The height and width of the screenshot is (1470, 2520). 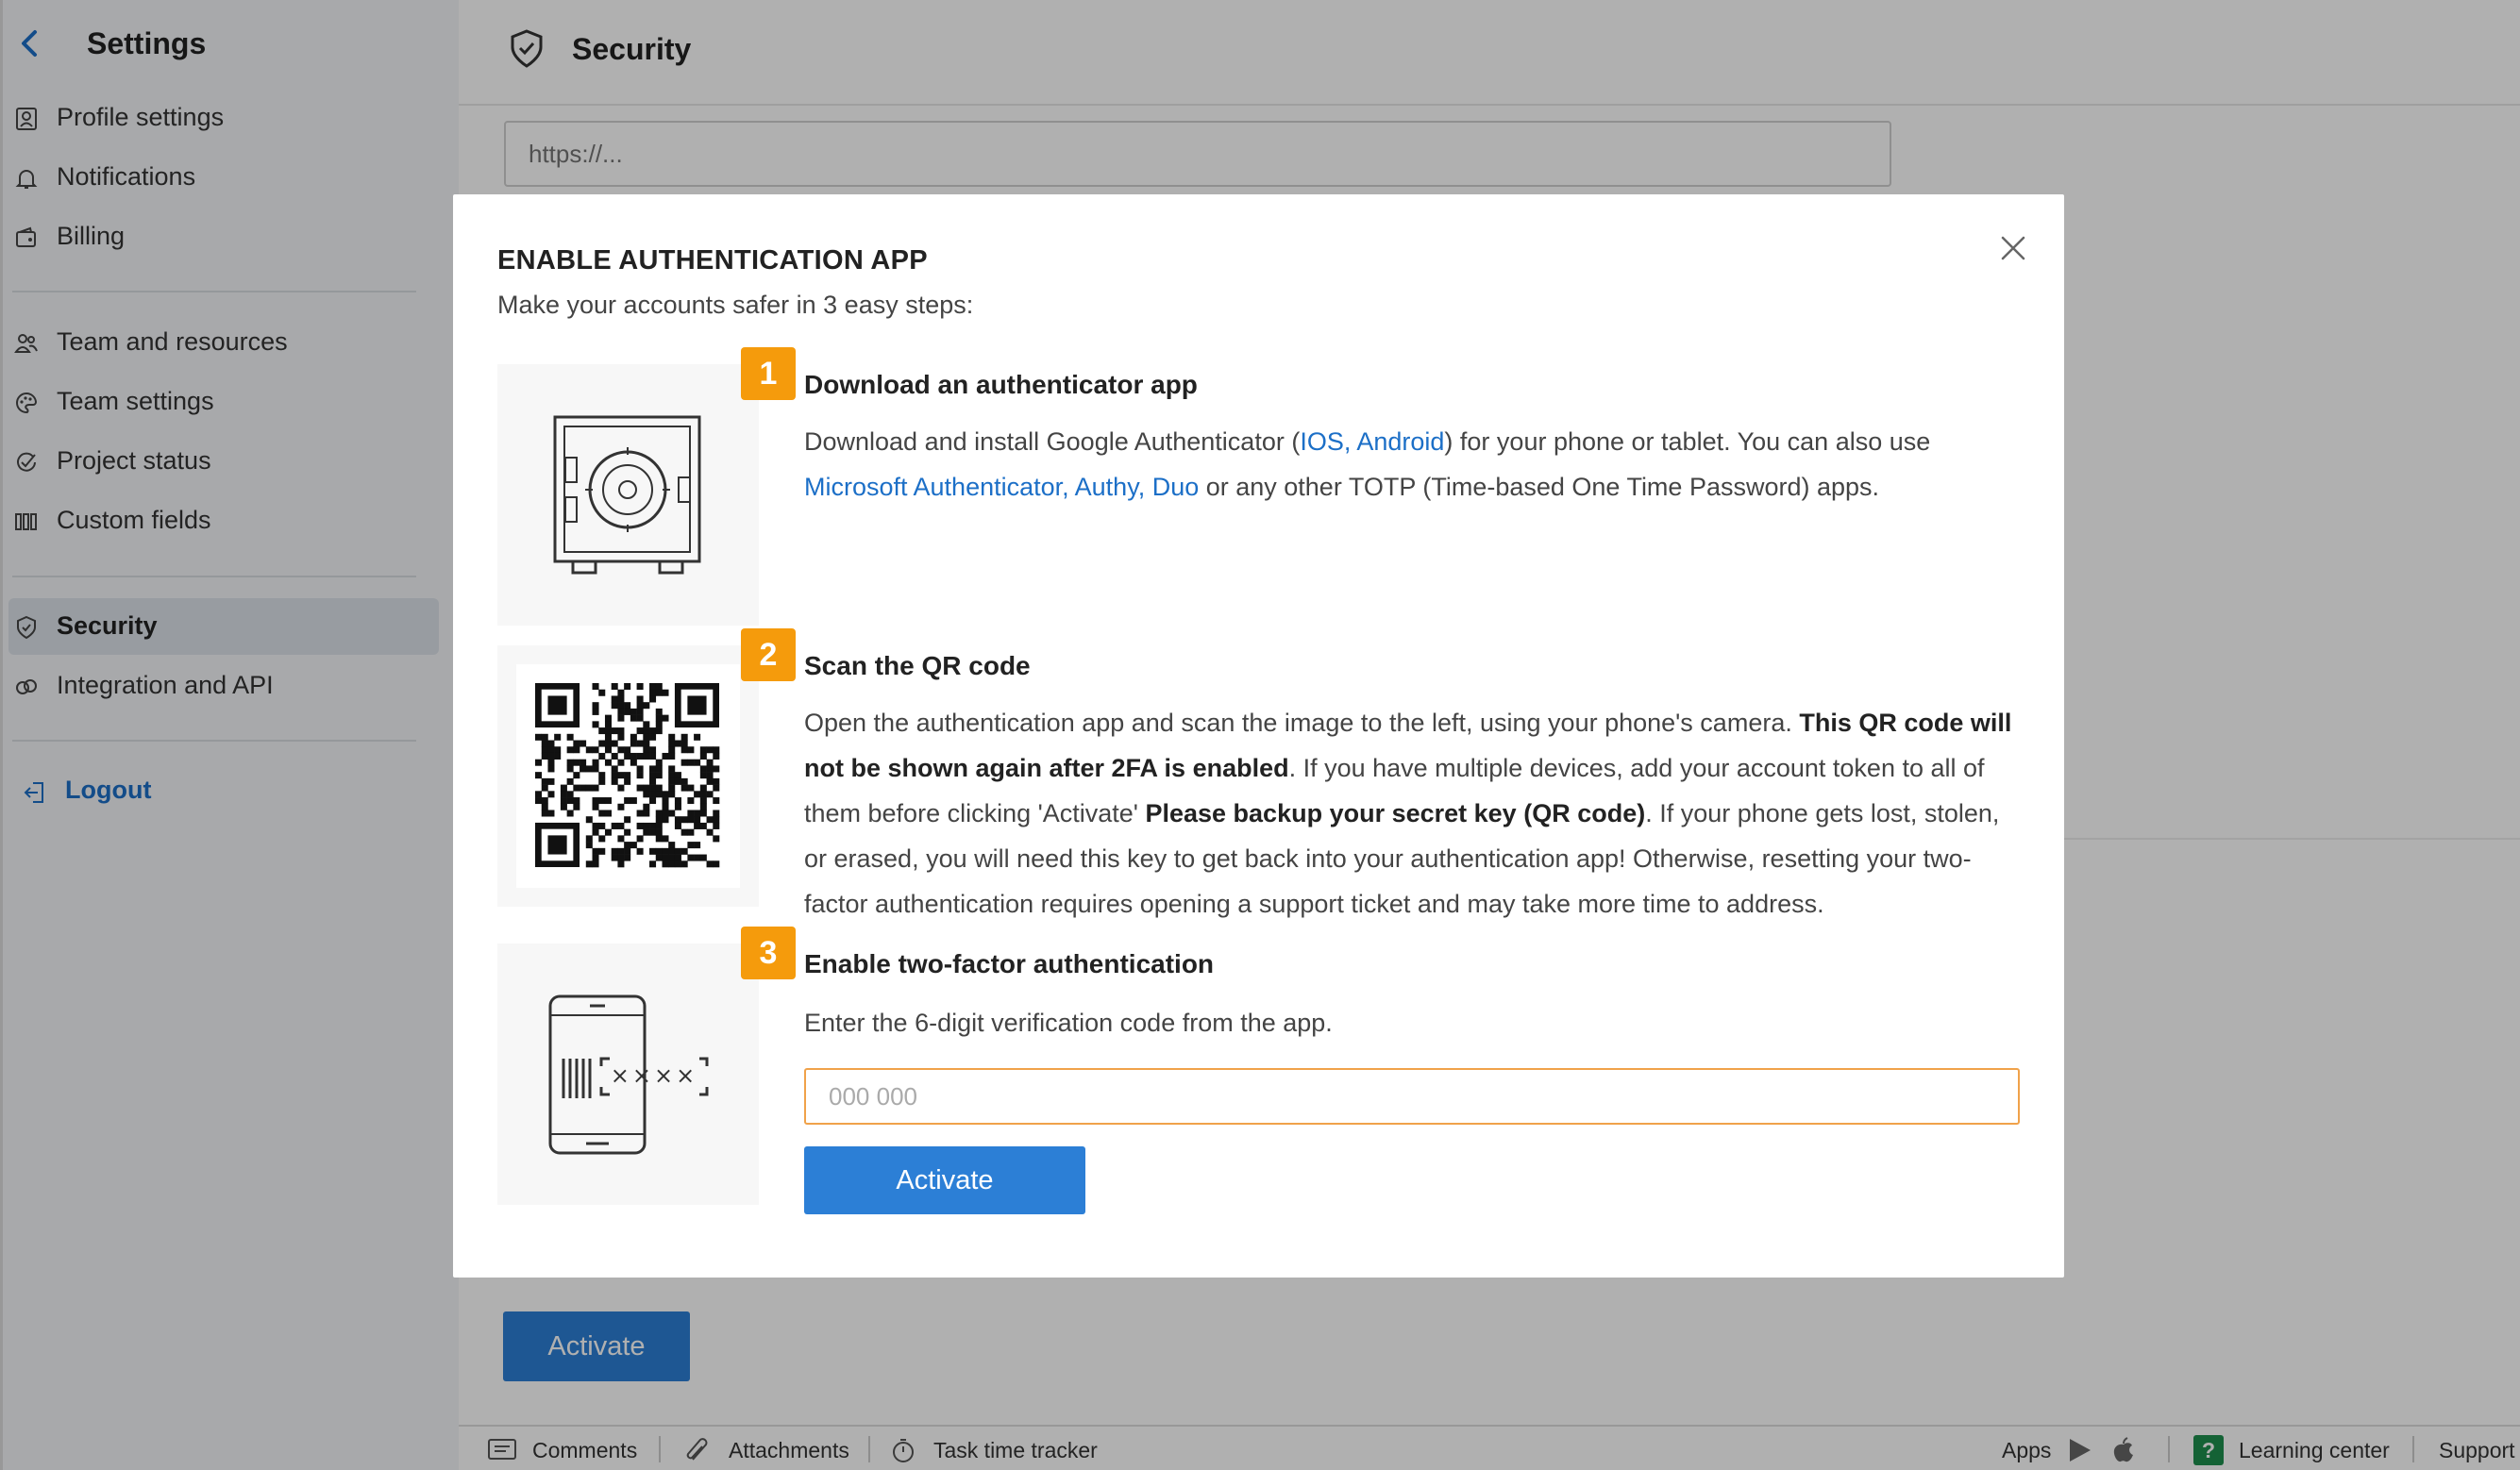 What do you see at coordinates (768, 373) in the screenshot?
I see `step-1-badge: 1` at bounding box center [768, 373].